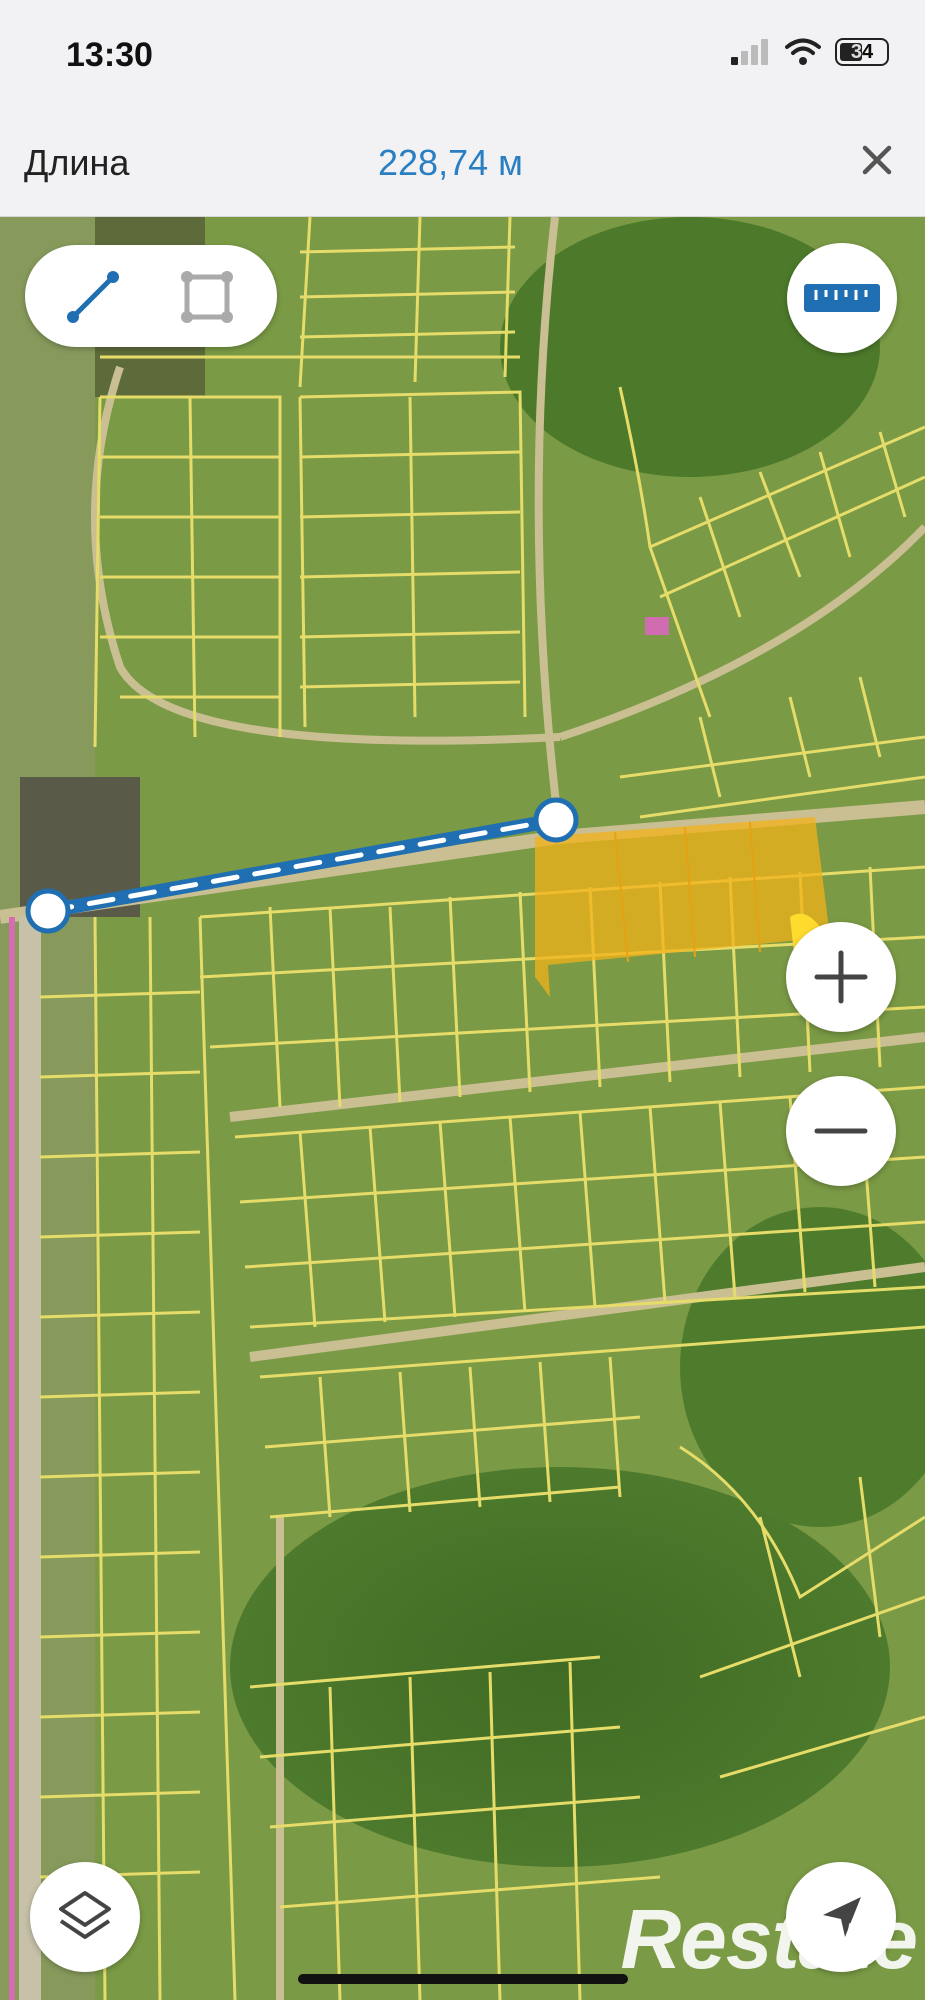 The width and height of the screenshot is (925, 2000). Describe the element at coordinates (803, 51) in the screenshot. I see `wifi-icon` at that location.